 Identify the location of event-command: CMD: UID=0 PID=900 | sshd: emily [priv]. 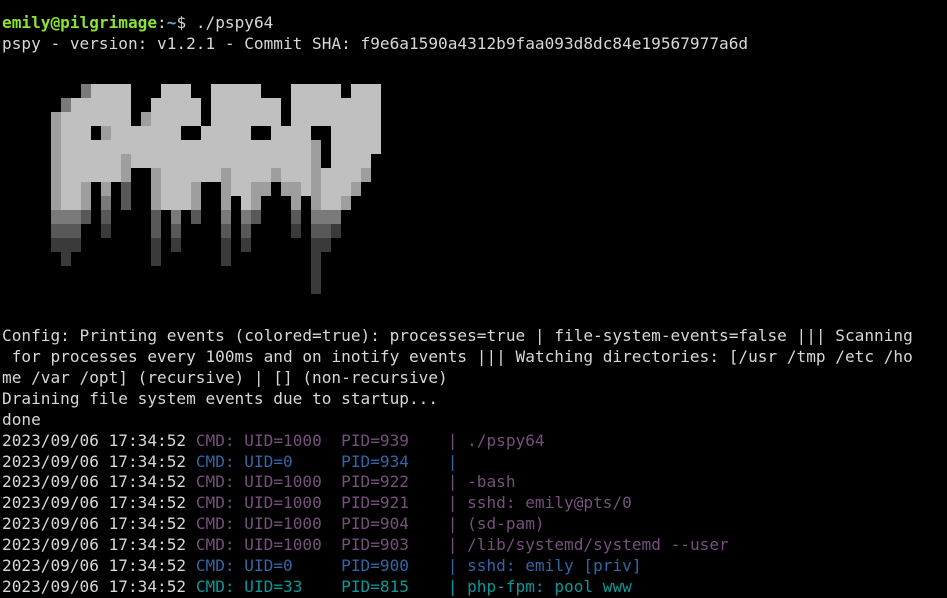
(418, 566).